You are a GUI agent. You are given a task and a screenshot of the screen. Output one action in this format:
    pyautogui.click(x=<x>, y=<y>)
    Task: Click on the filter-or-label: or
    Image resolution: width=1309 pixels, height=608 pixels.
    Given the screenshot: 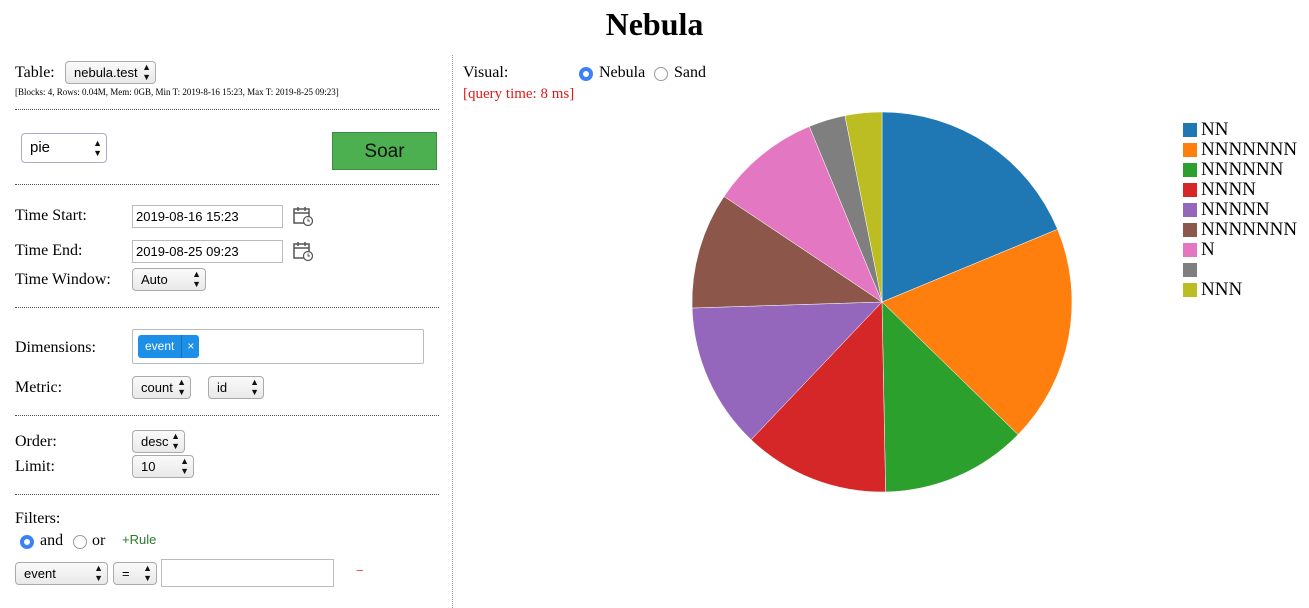 What is the action you would take?
    pyautogui.click(x=99, y=540)
    